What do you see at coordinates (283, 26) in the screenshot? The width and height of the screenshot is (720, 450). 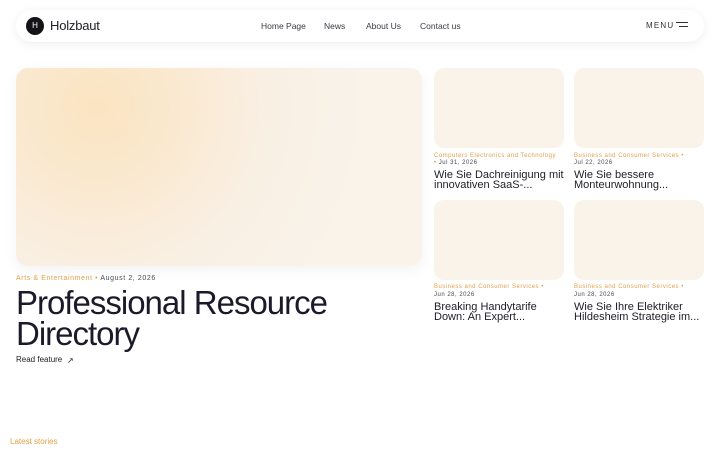 I see `nav-link-home: Home Page` at bounding box center [283, 26].